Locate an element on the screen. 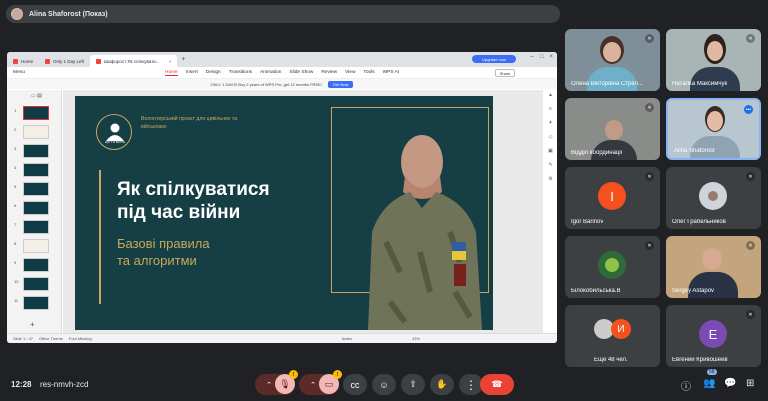 The width and height of the screenshot is (768, 401). participant-tile: E ✕ Евгений Кривошеев is located at coordinates (713, 336).